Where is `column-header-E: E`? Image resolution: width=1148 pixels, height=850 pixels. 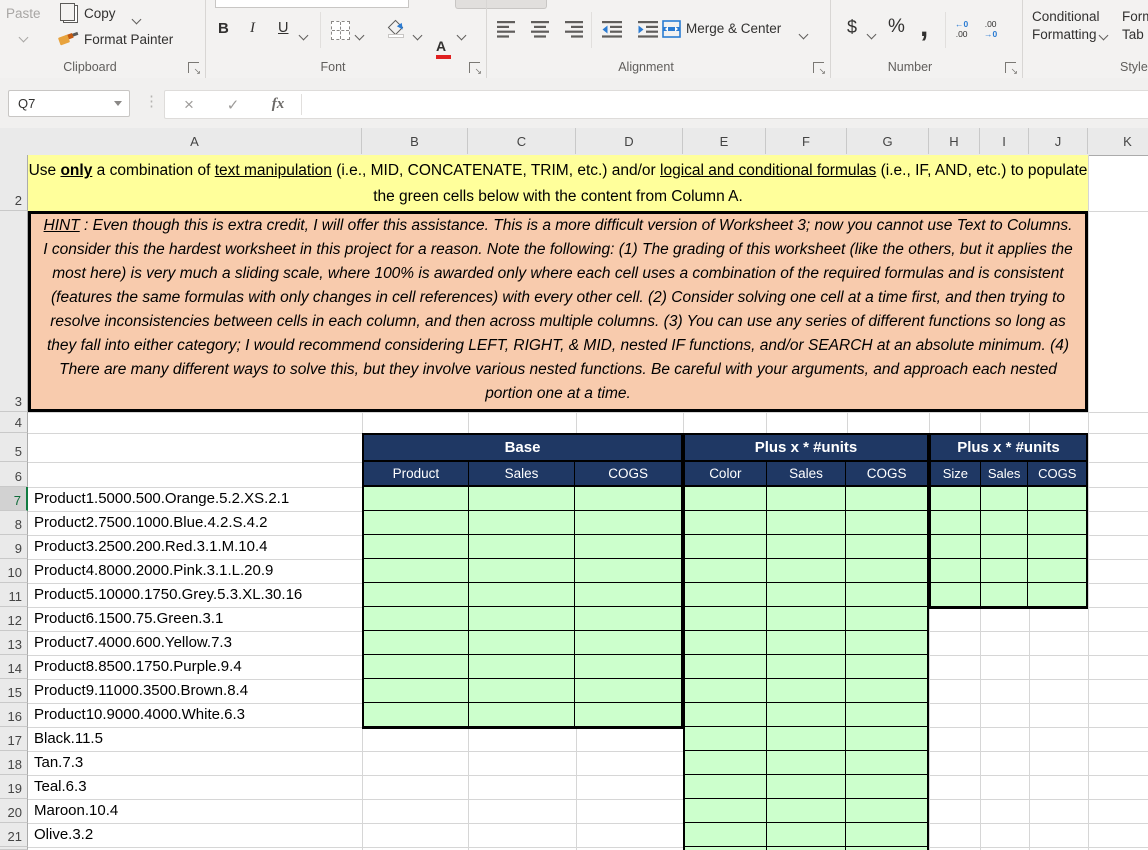 column-header-E: E is located at coordinates (724, 141).